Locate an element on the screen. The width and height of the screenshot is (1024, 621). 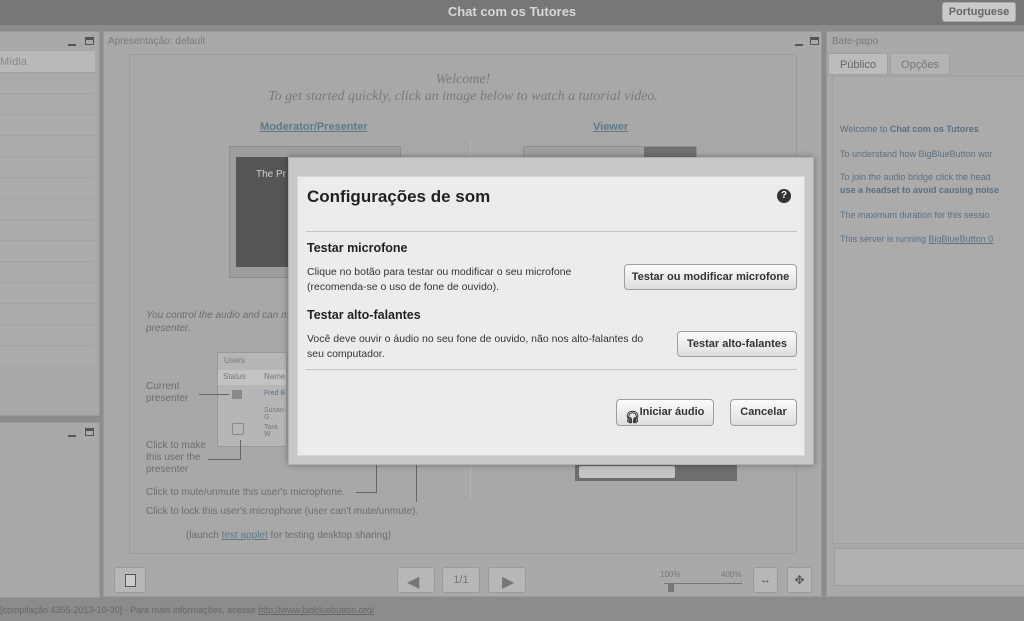
moderator-tutorial-link: Moderator/Presenter is located at coordinates (314, 127).